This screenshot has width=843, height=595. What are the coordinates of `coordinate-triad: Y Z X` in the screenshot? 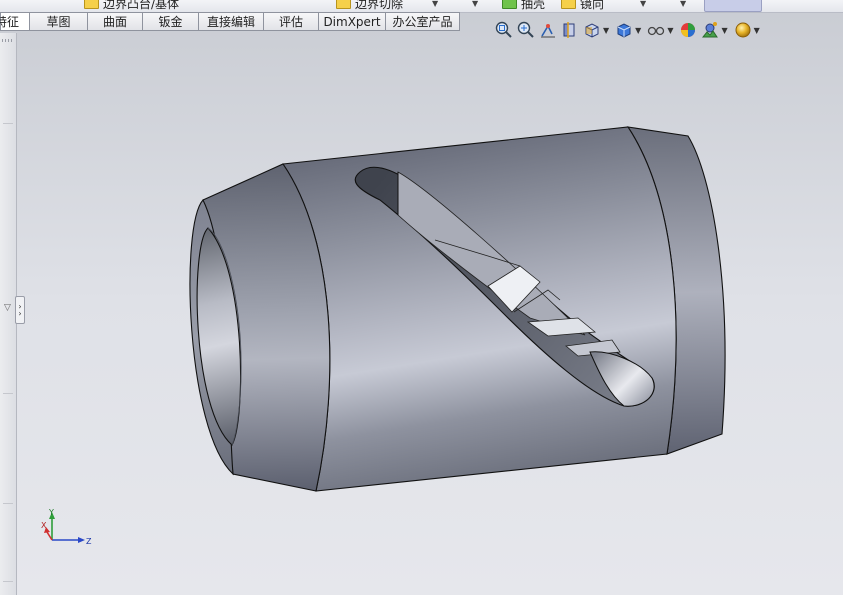 It's located at (66, 527).